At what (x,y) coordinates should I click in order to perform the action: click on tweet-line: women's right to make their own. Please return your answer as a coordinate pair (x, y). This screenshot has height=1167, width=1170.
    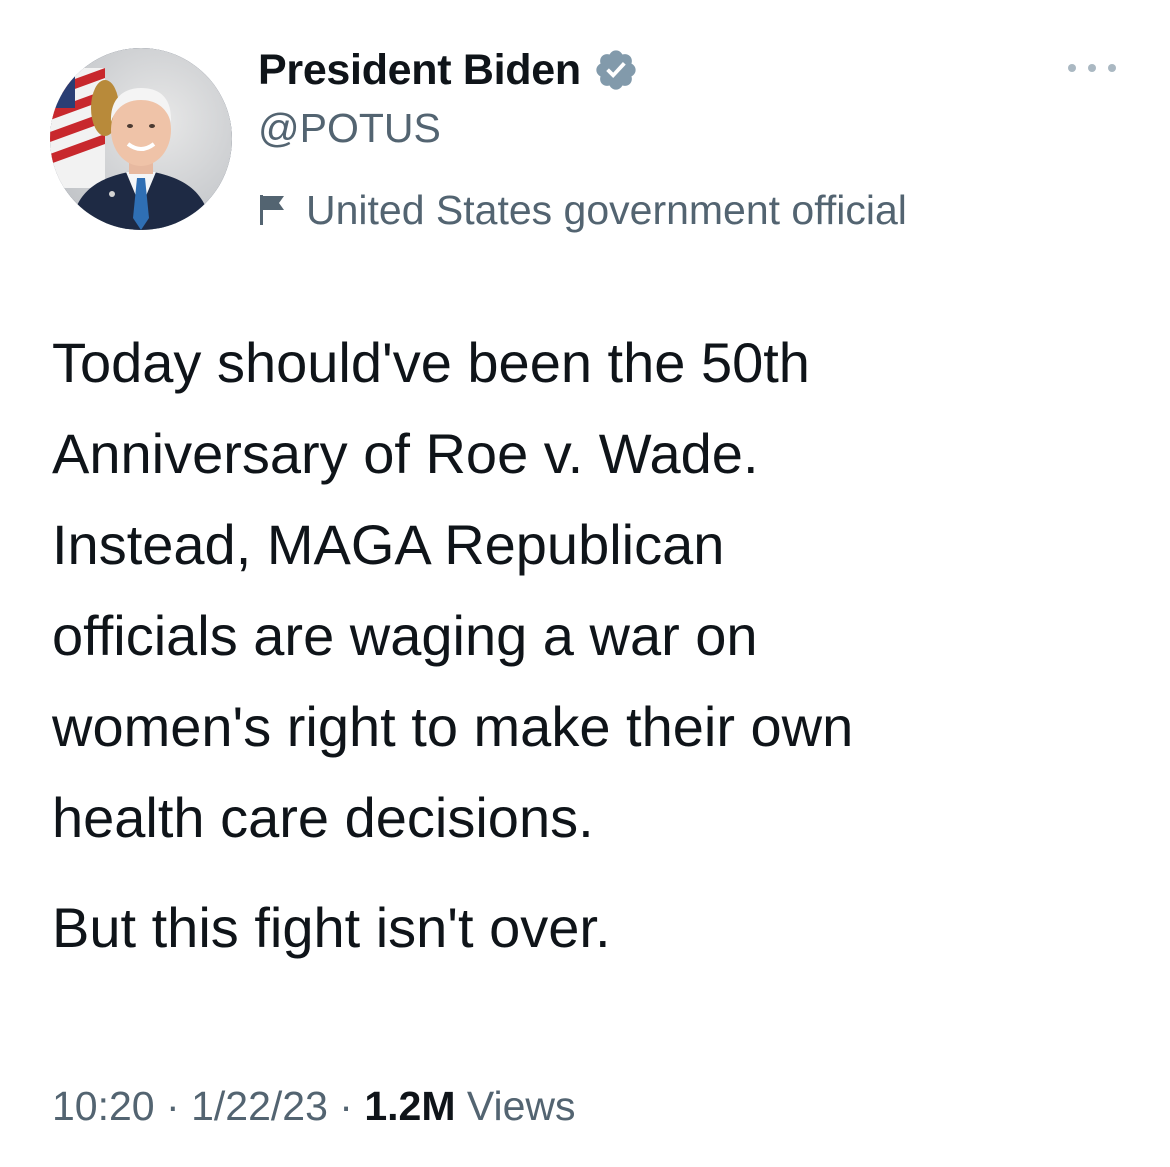
    Looking at the image, I should click on (453, 726).